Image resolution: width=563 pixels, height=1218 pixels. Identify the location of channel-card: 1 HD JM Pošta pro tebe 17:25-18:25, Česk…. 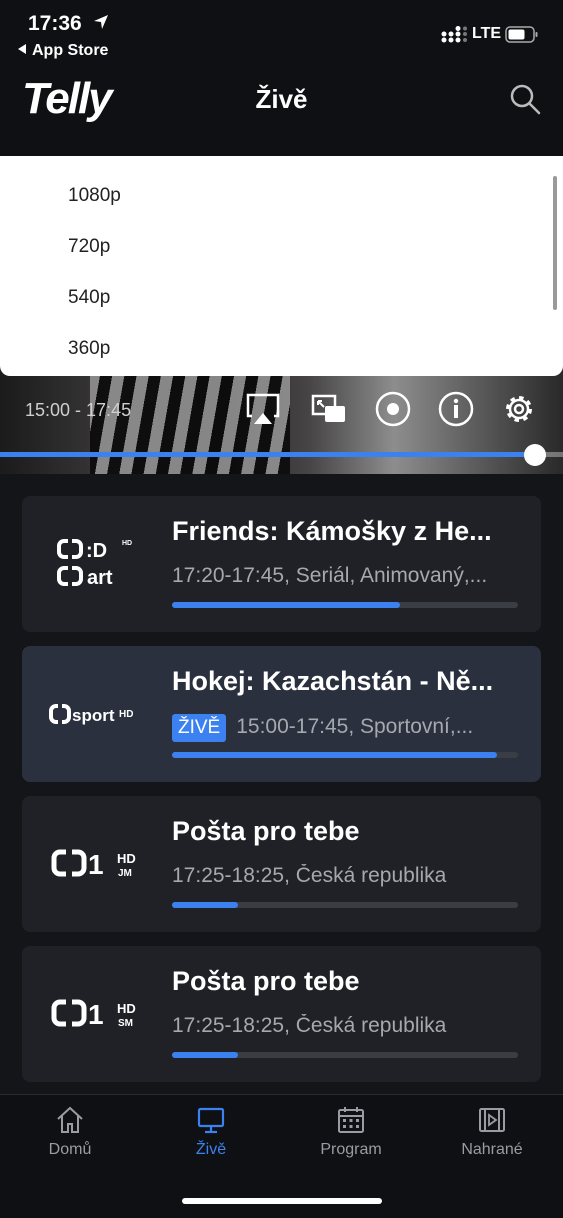
(281, 864).